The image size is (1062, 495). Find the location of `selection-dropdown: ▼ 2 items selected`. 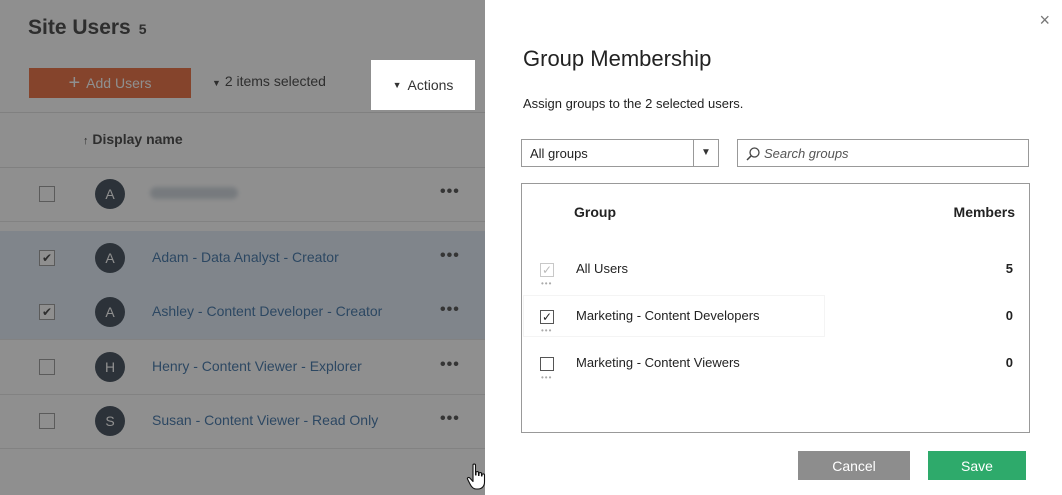

selection-dropdown: ▼ 2 items selected is located at coordinates (269, 81).